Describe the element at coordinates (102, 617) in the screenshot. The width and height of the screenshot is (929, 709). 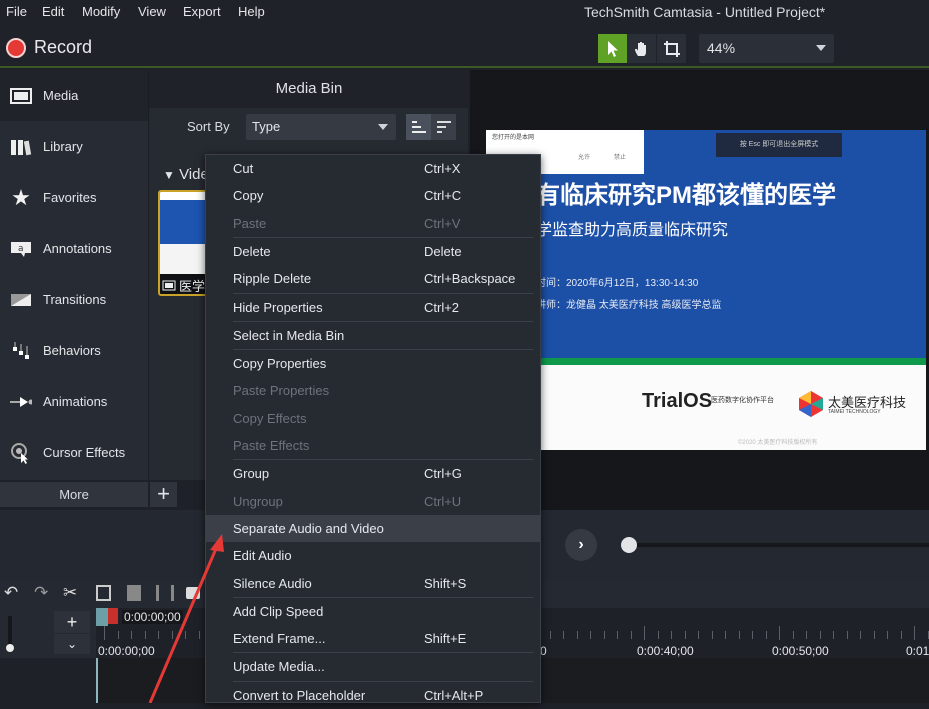
I see `selection-start-marker` at that location.